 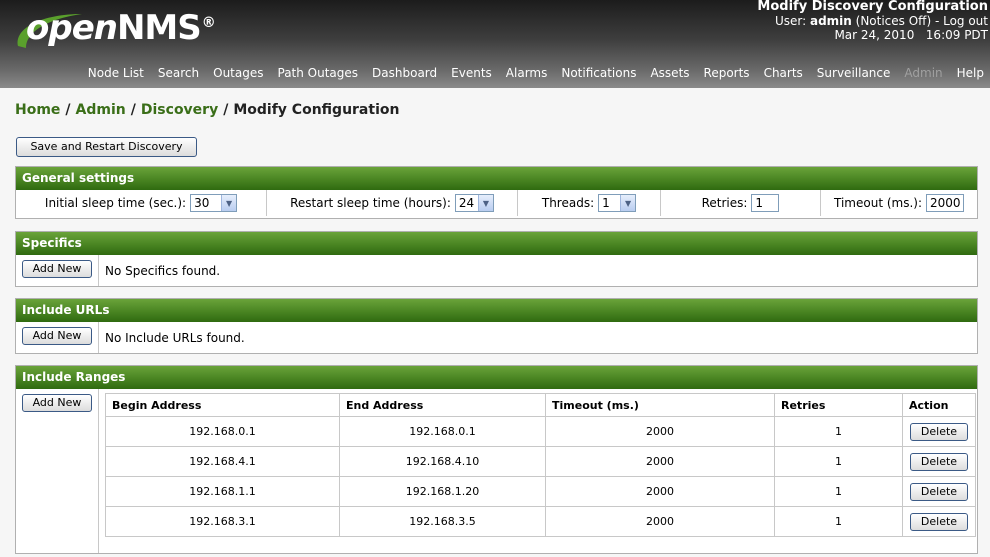 I want to click on logo-brand: NMS, so click(x=159, y=28).